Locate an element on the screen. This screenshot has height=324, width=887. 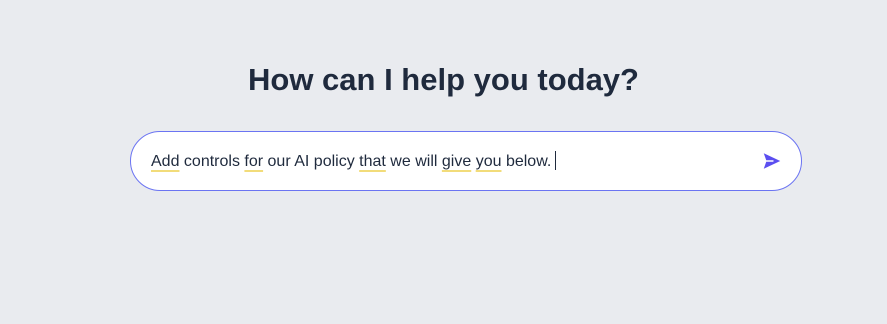
prompt-word: Add is located at coordinates (165, 161).